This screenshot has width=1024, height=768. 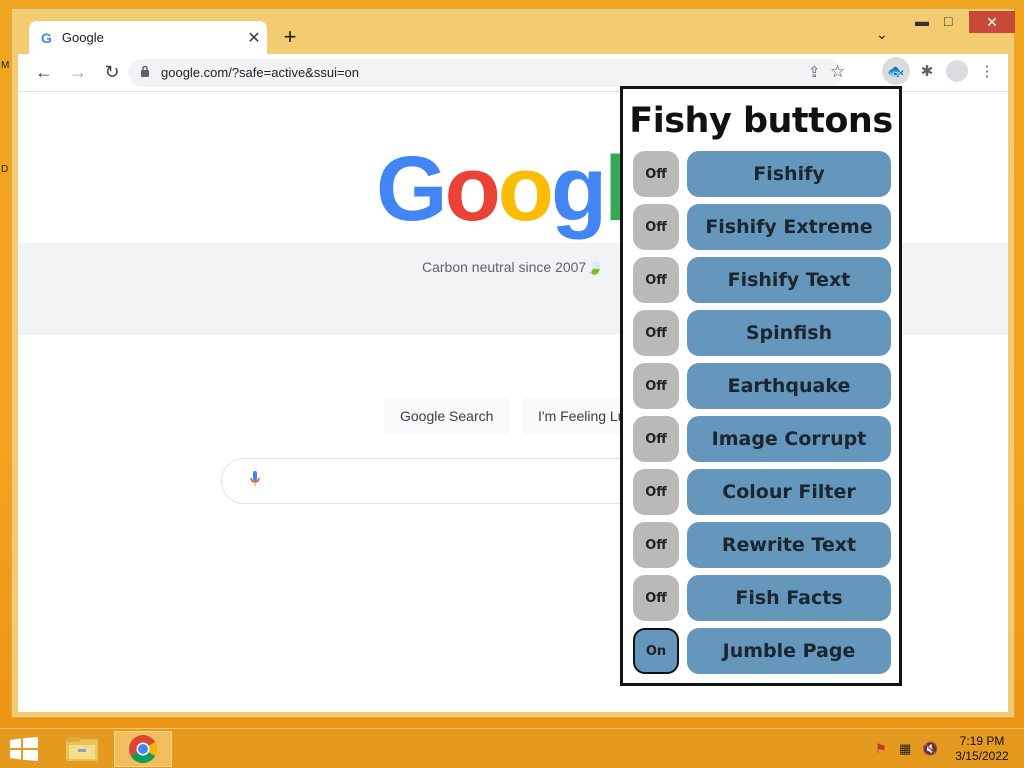 I want to click on toggle-fishify: Off, so click(x=656, y=174).